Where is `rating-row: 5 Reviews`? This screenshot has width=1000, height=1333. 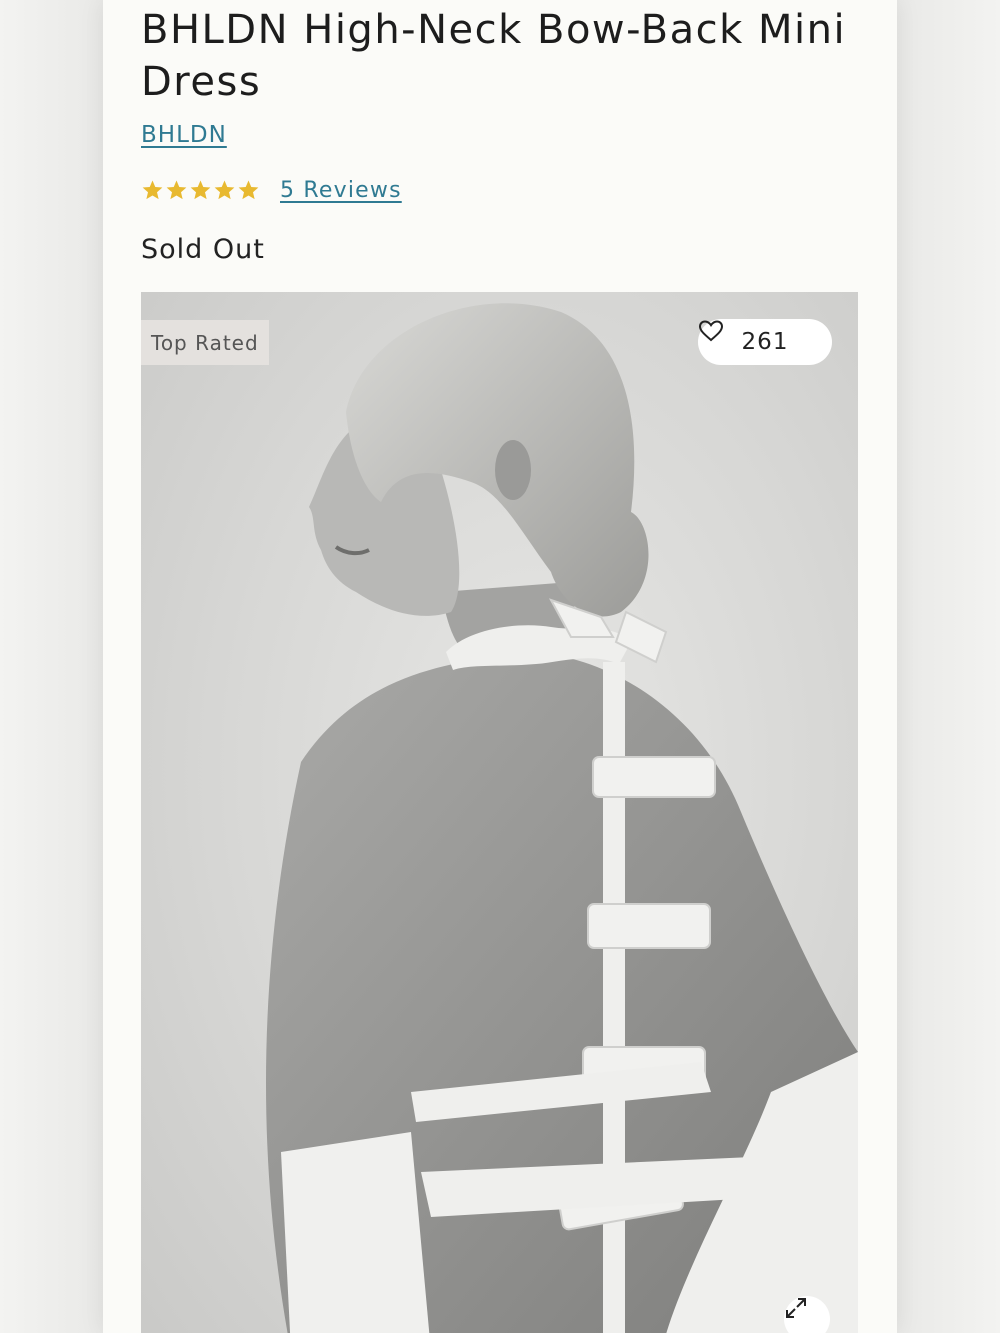 rating-row: 5 Reviews is located at coordinates (271, 190).